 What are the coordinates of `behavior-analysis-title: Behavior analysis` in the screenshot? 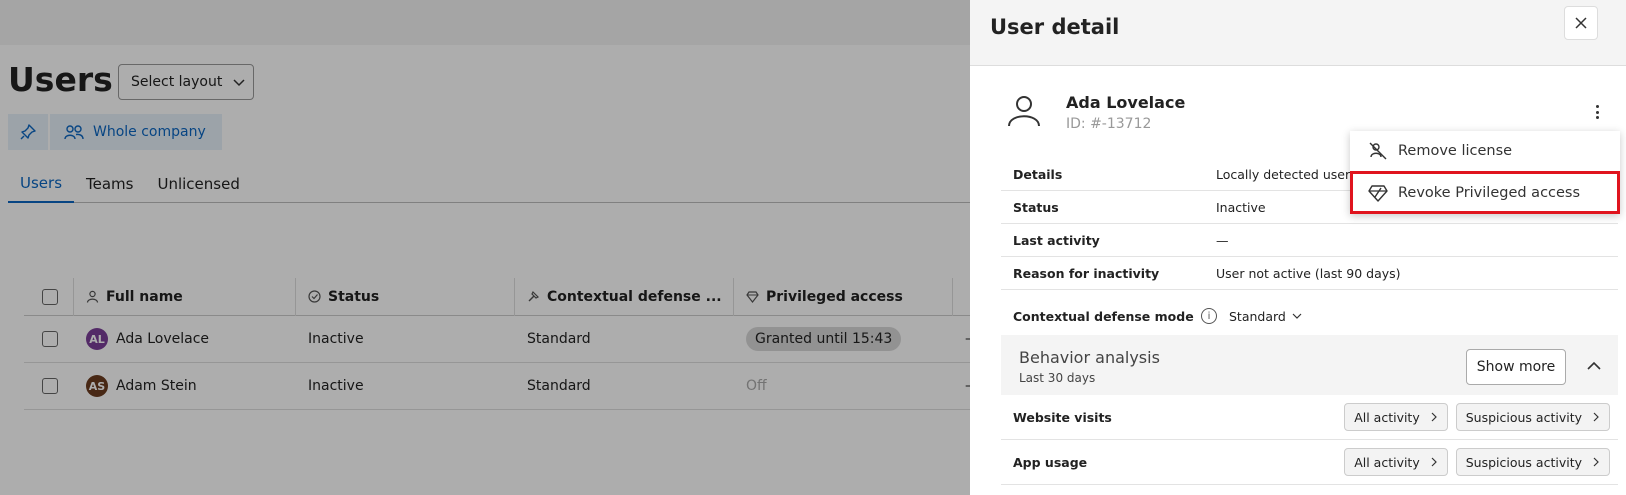 It's located at (1089, 357).